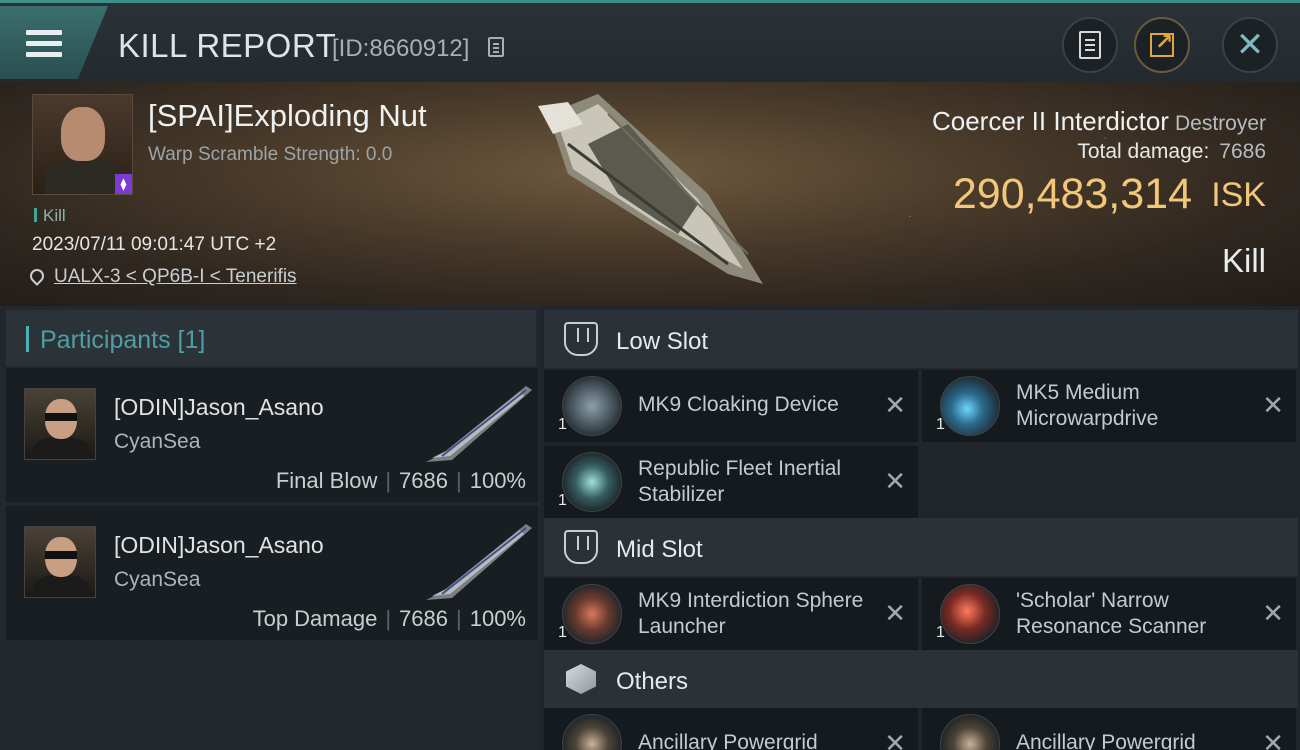 The height and width of the screenshot is (750, 1300). I want to click on page-title: KILL REPORT, so click(227, 45).